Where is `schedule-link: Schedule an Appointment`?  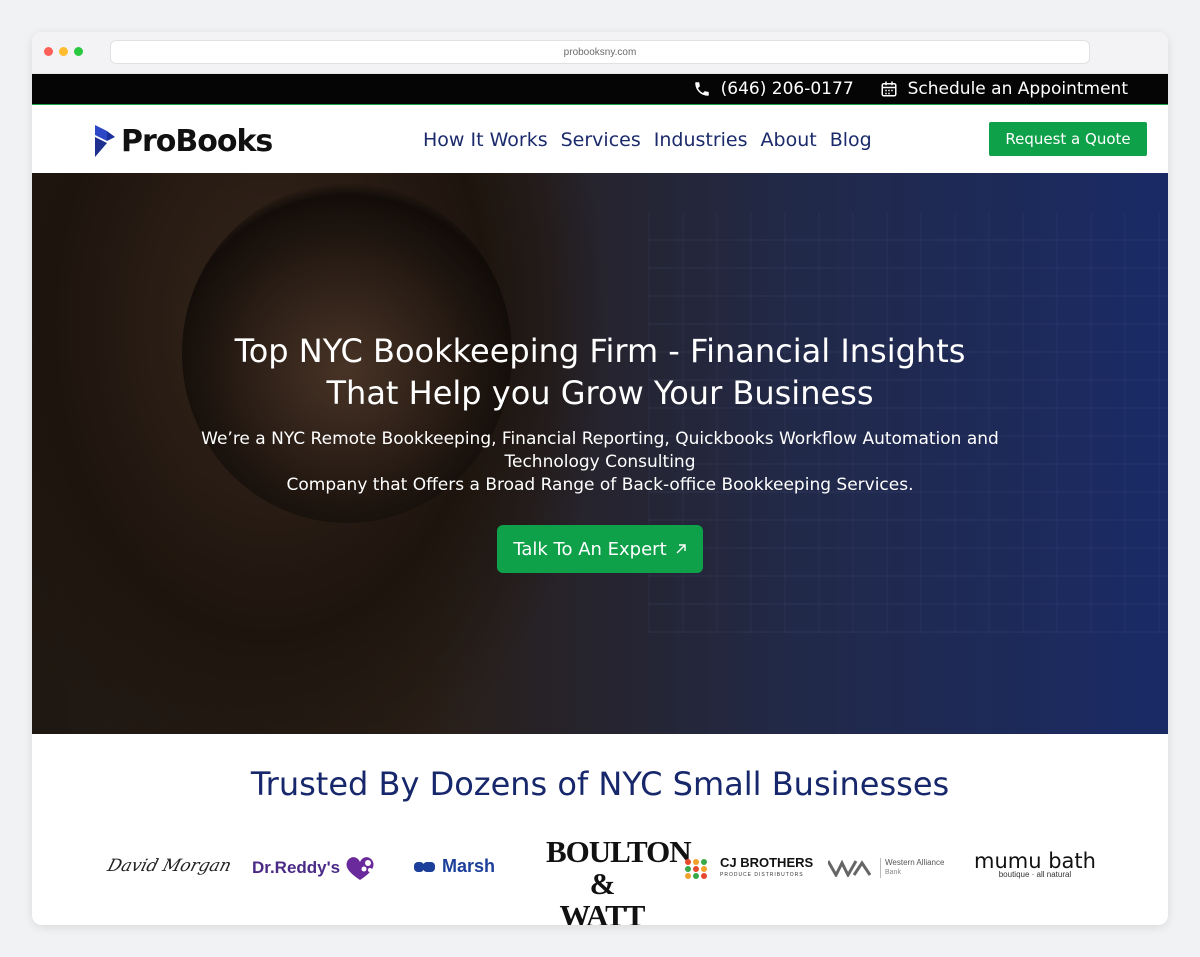
schedule-link: Schedule an Appointment is located at coordinates (1004, 89).